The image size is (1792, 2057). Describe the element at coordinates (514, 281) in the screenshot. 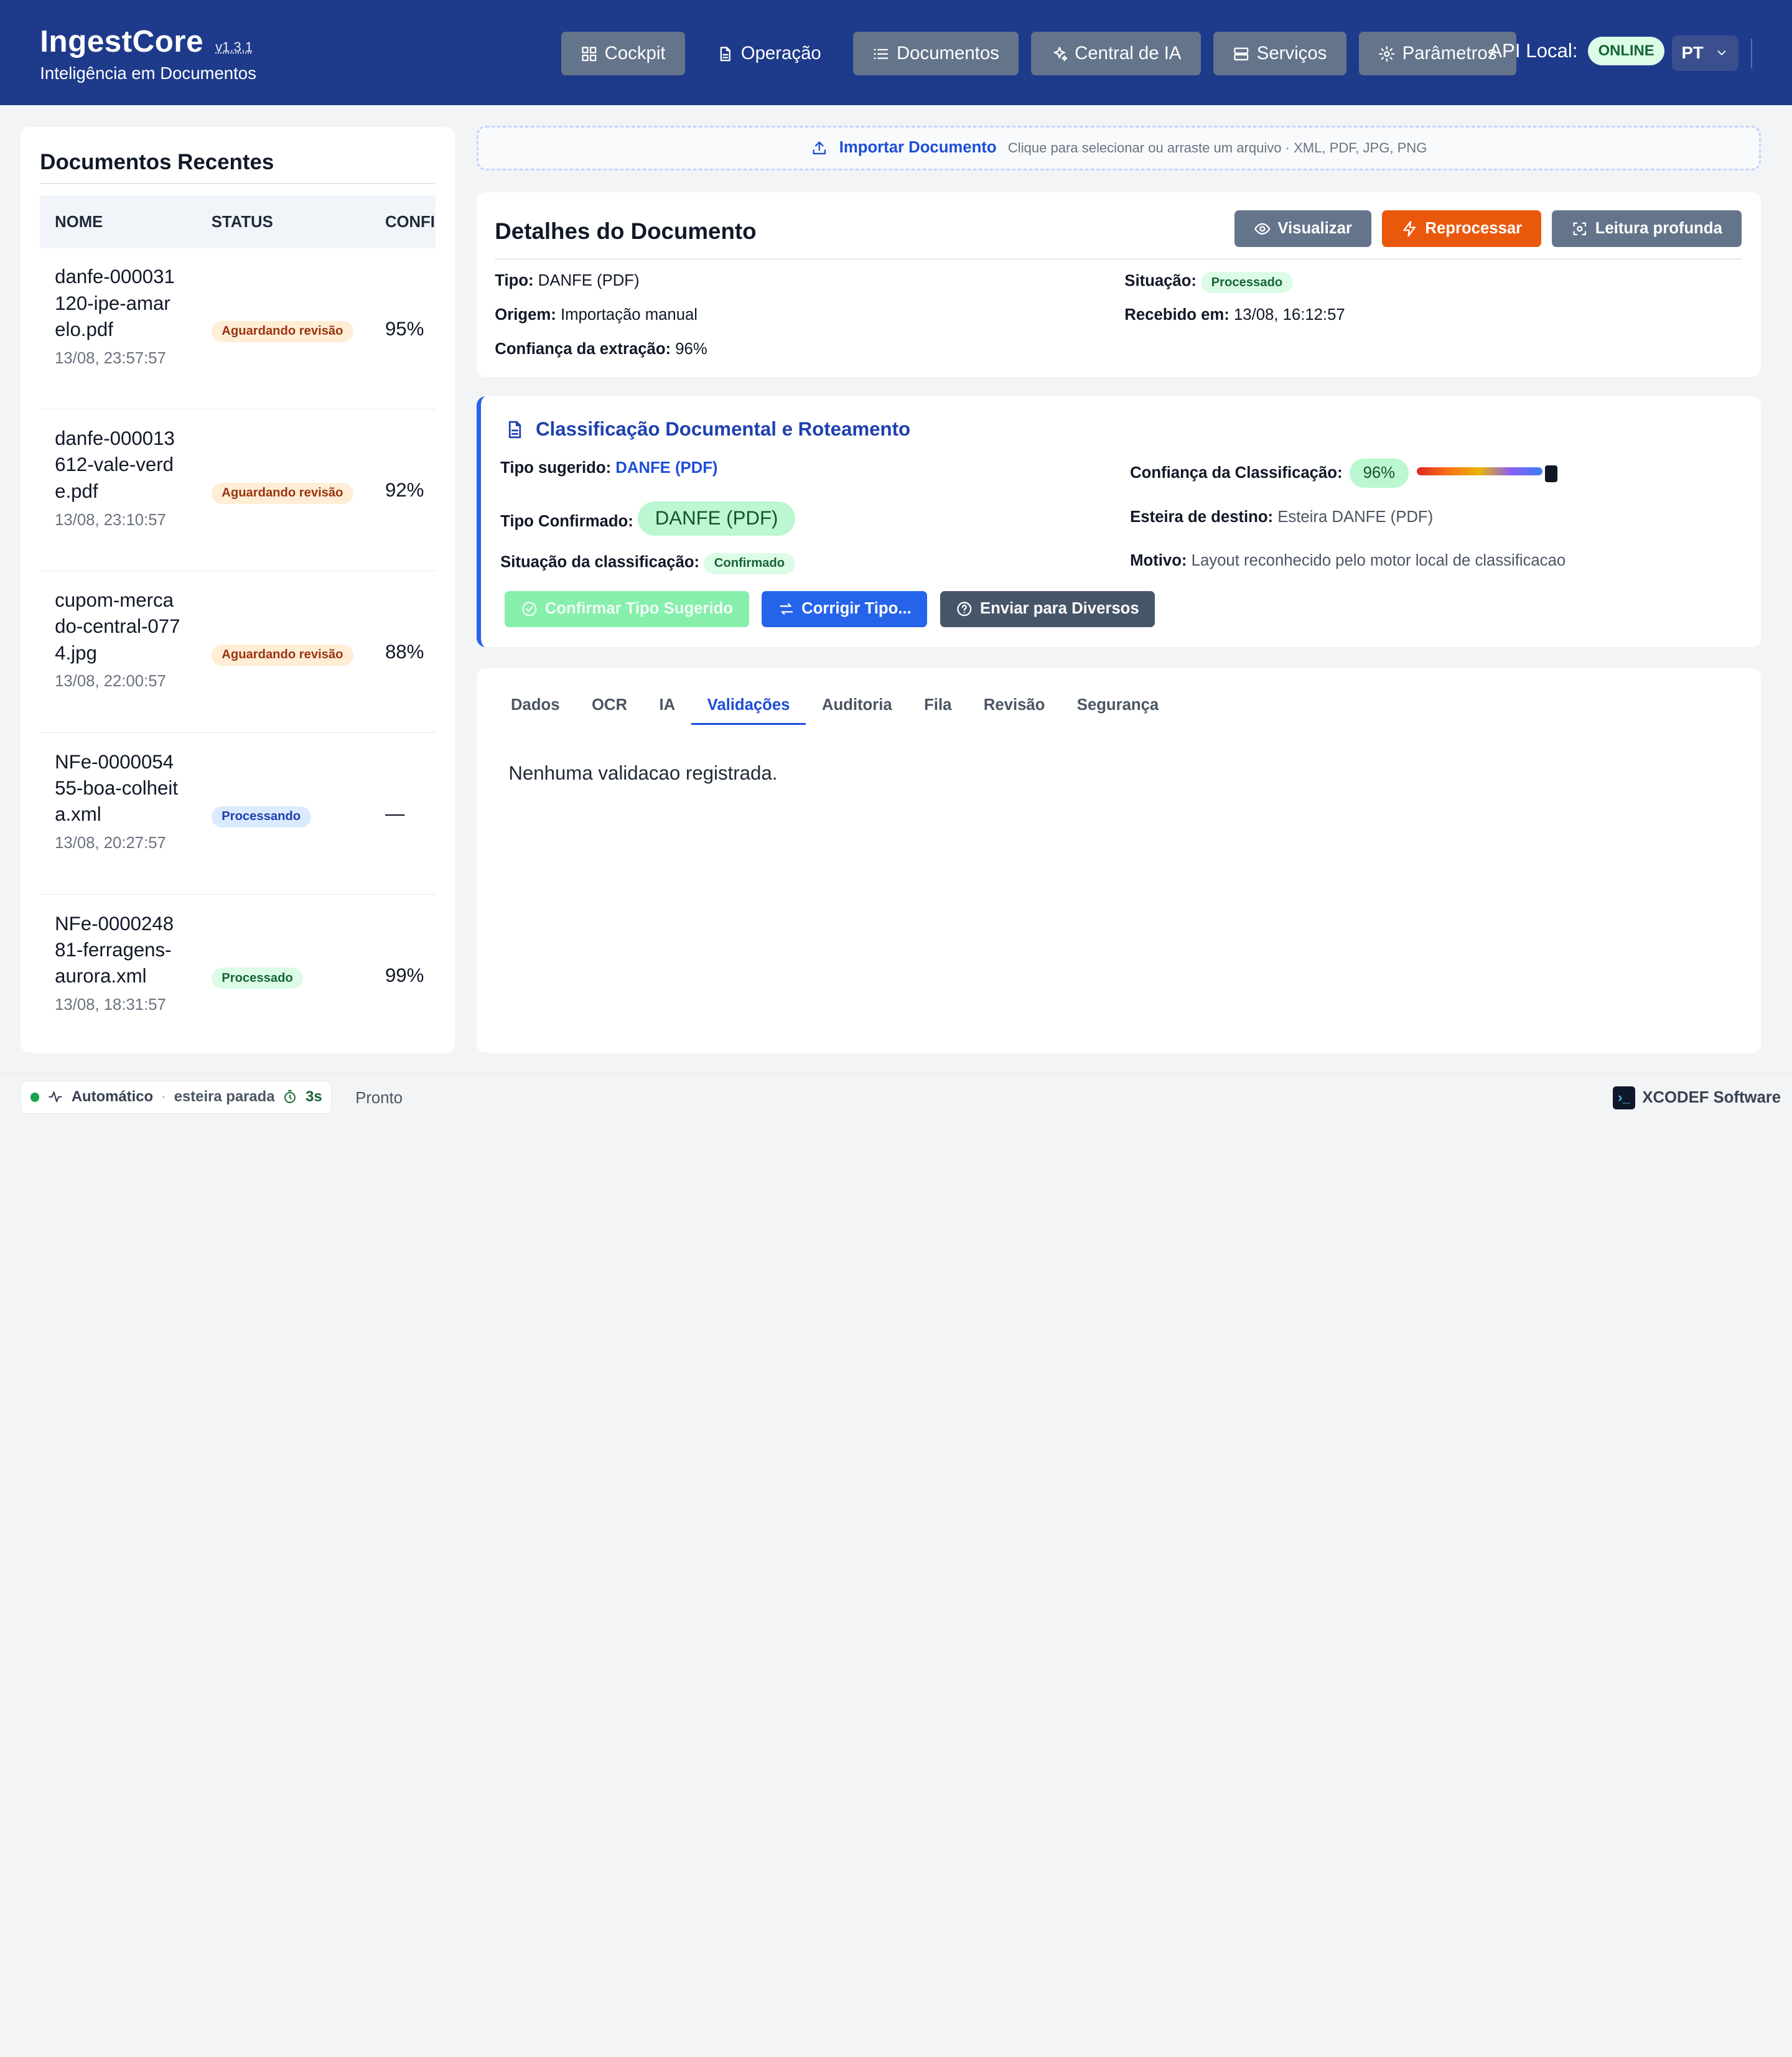

I see `field-type-label: Tipo:` at that location.